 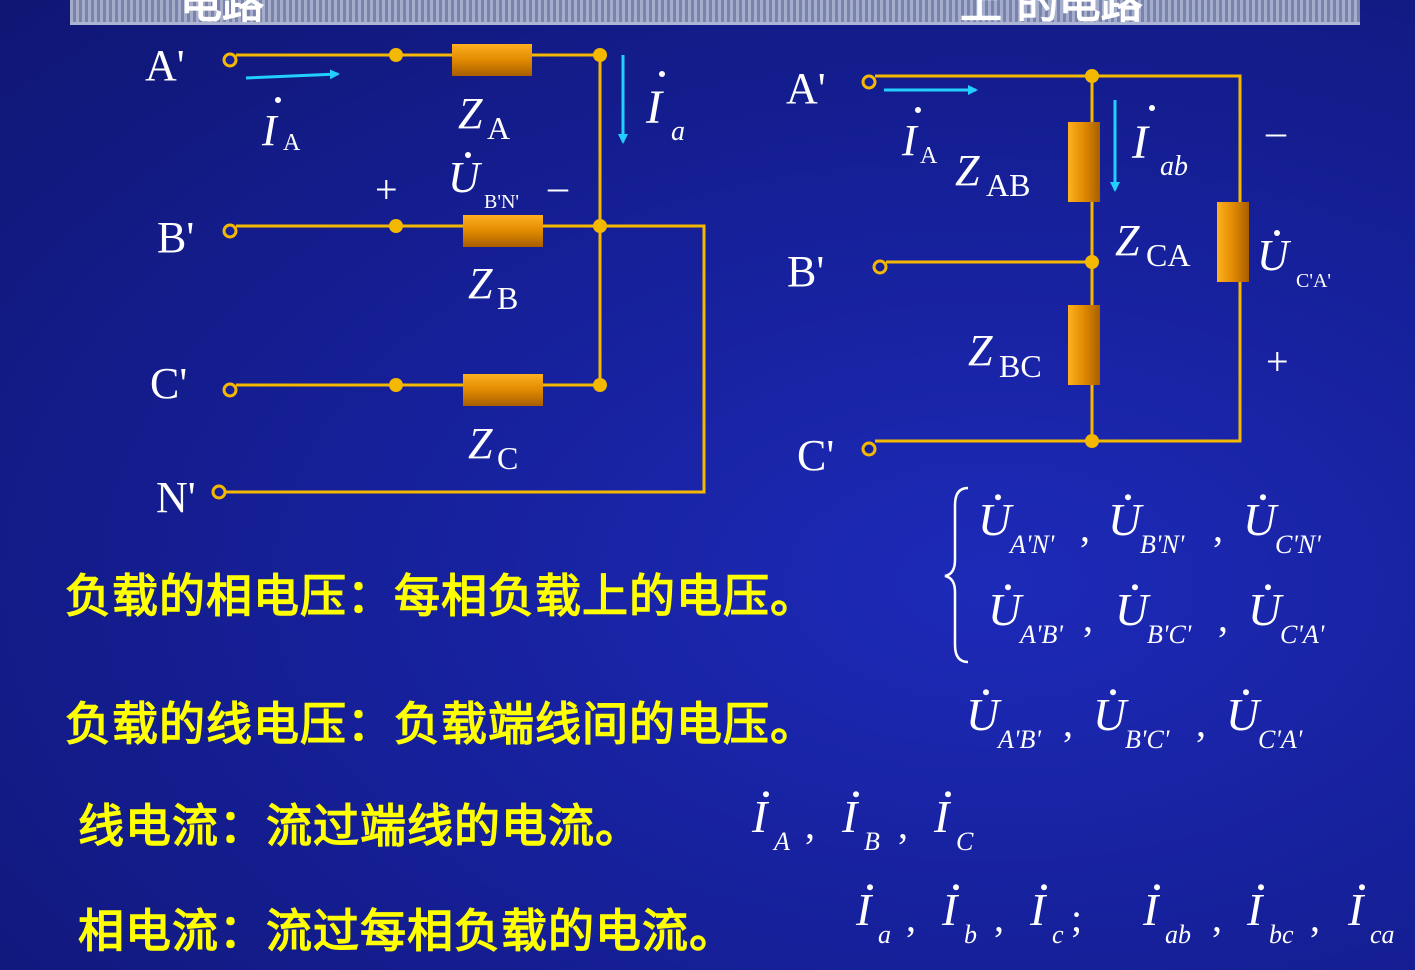 I want to click on label-zab: Z AB, so click(x=992, y=174).